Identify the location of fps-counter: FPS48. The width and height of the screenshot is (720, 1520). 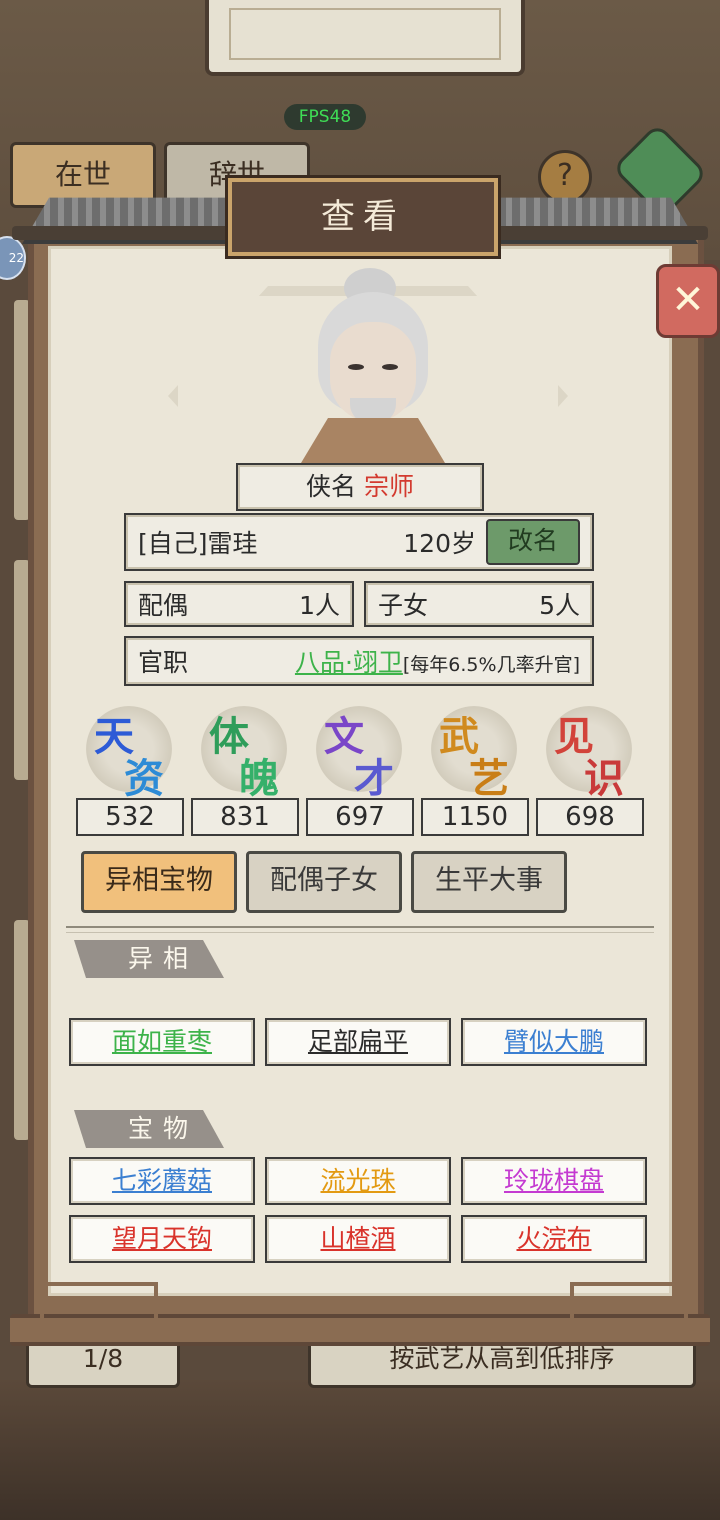
(325, 117).